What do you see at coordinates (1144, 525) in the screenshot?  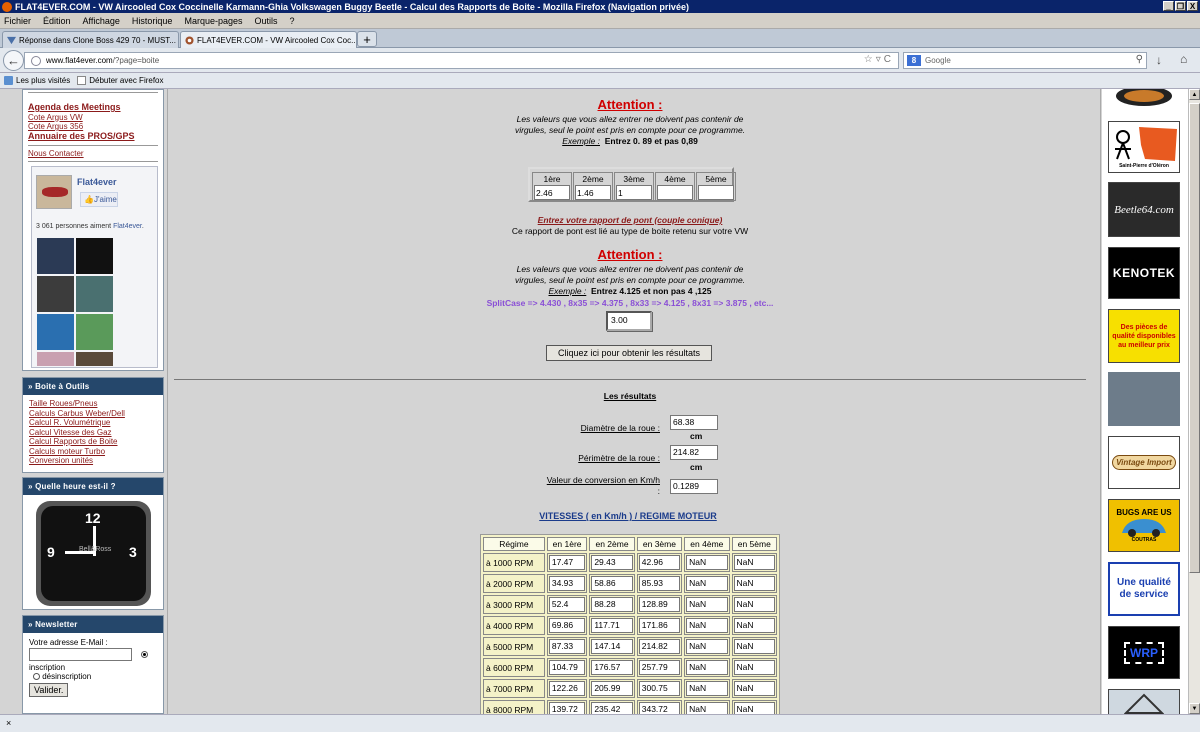 I see `ad-bugs-are-us: BUGS ARE US COUTRAS` at bounding box center [1144, 525].